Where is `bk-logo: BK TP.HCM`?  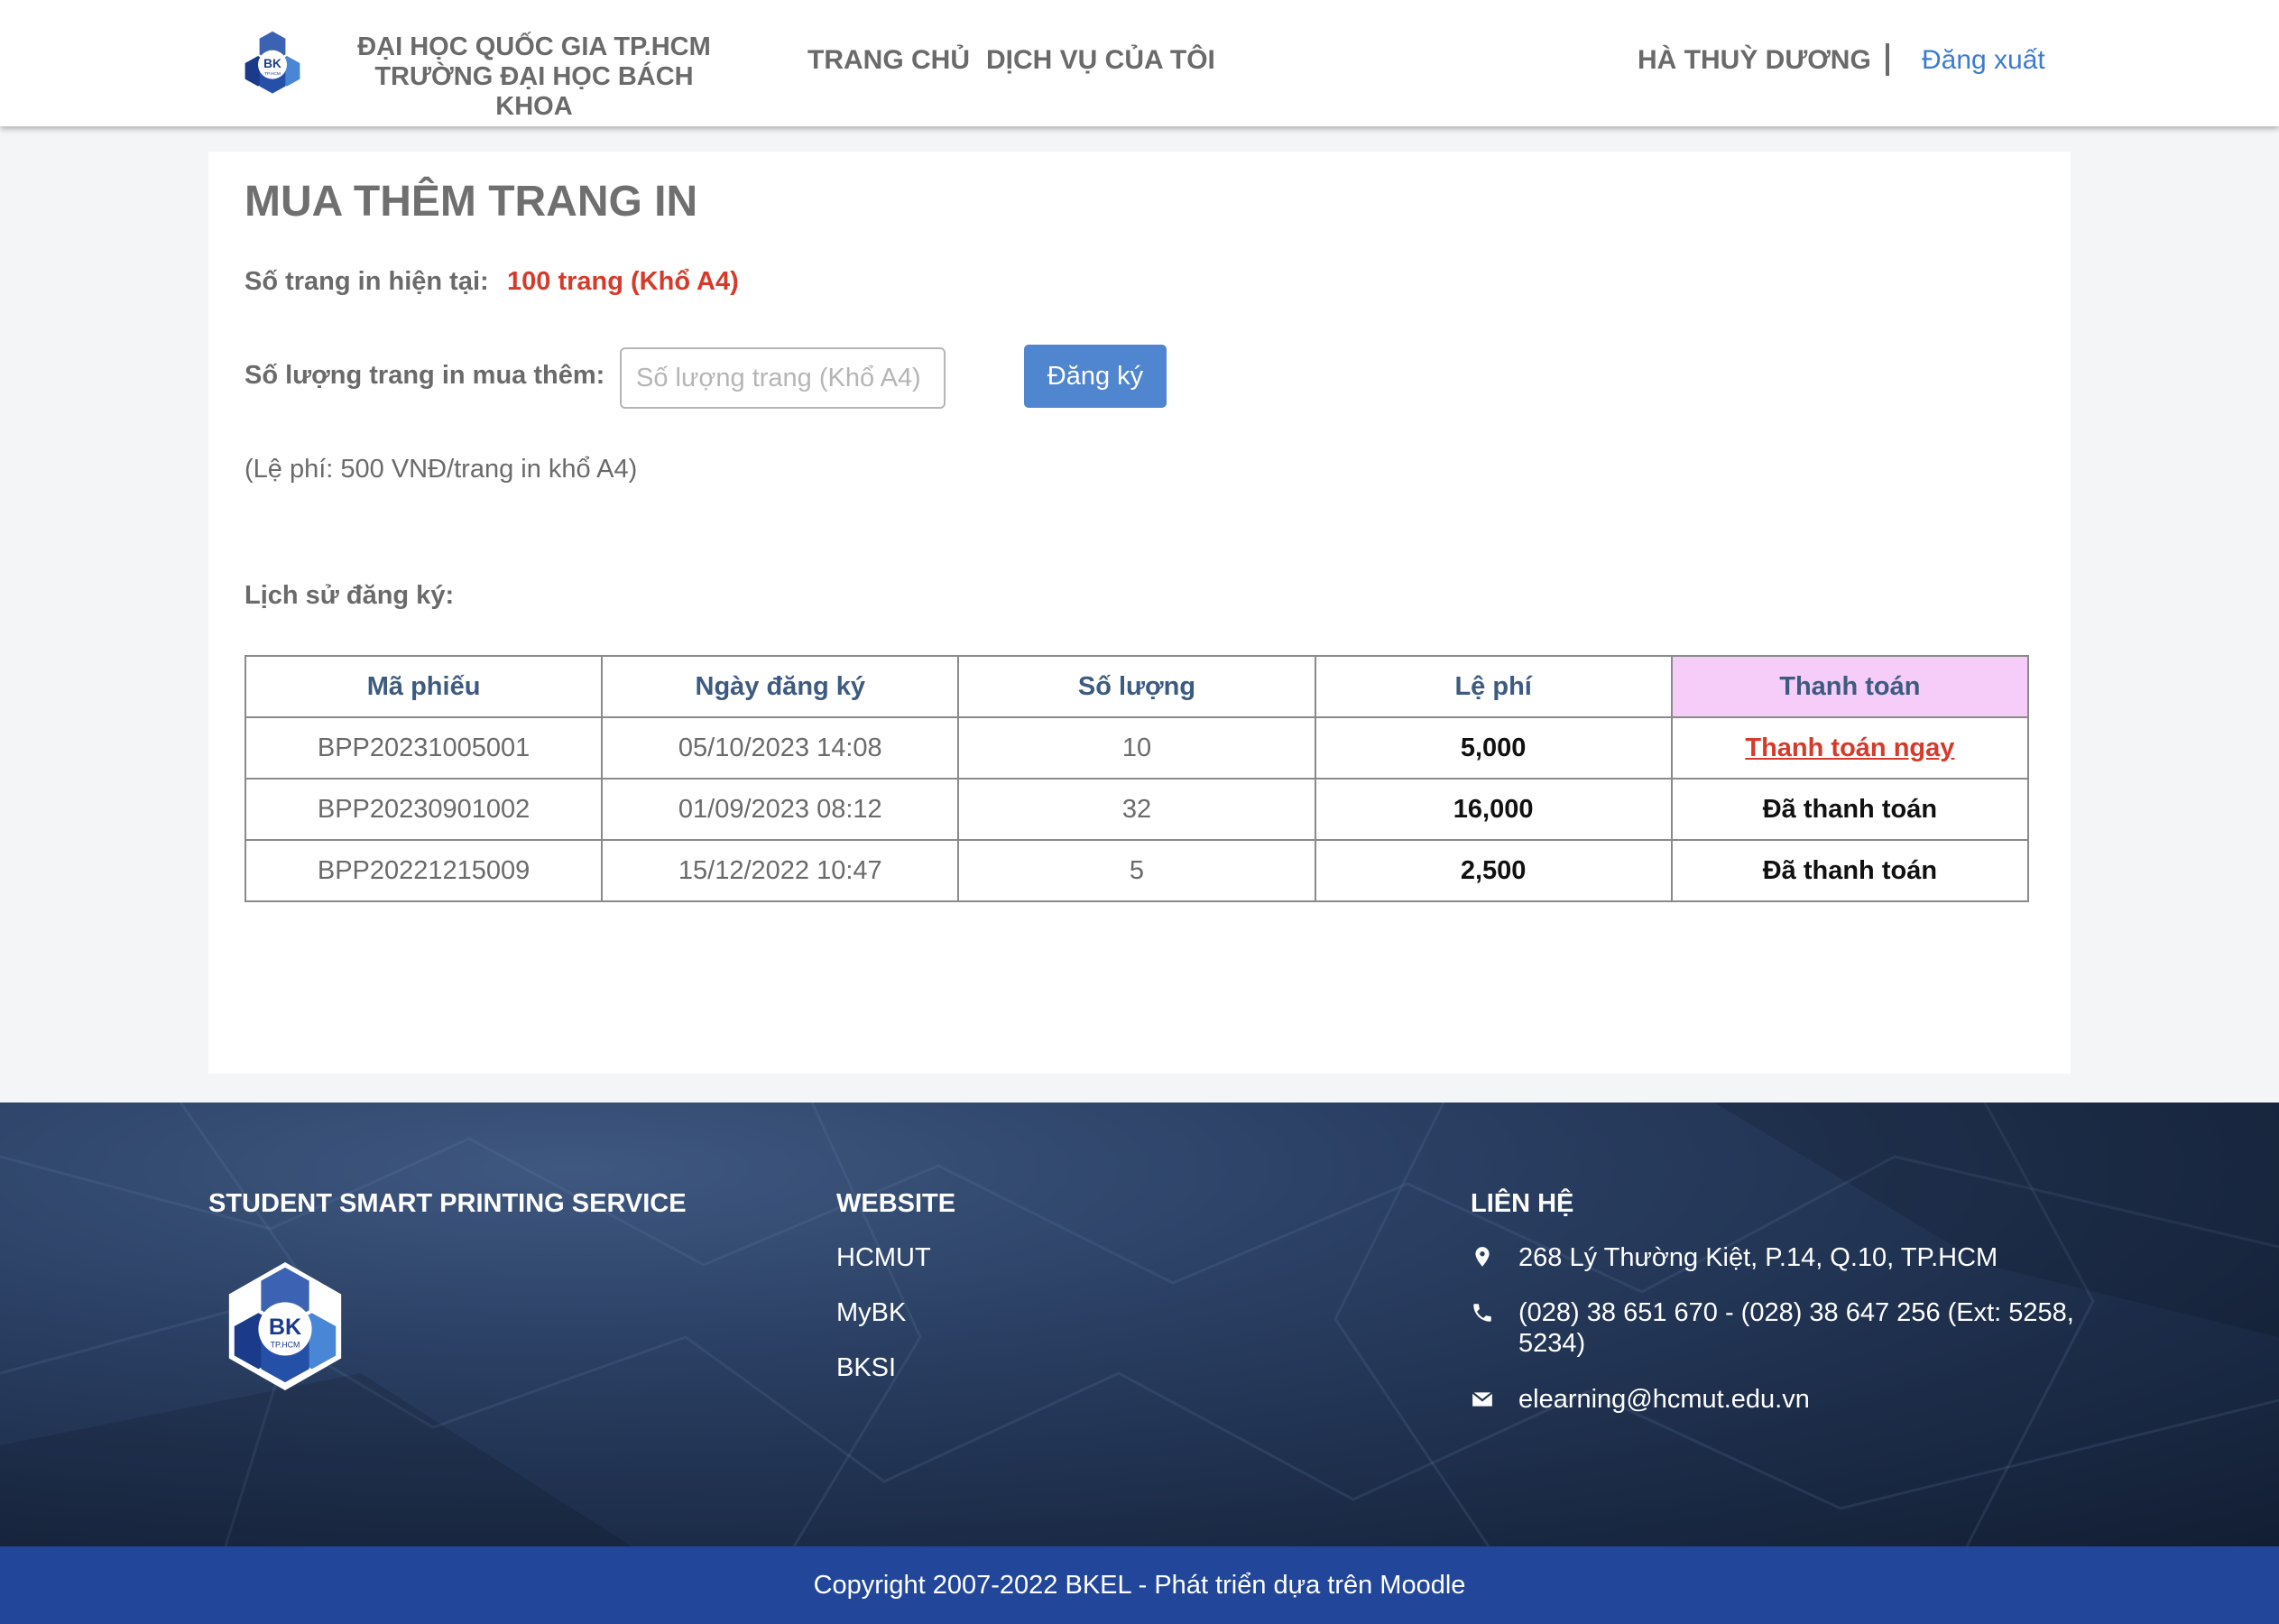 bk-logo: BK TP.HCM is located at coordinates (273, 63).